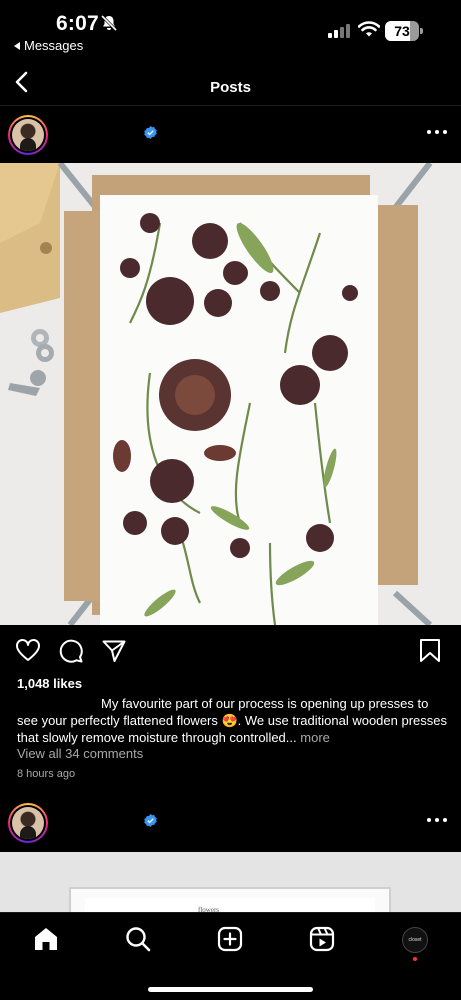 The image size is (461, 1000). Describe the element at coordinates (71, 651) in the screenshot. I see `comment-icon` at that location.